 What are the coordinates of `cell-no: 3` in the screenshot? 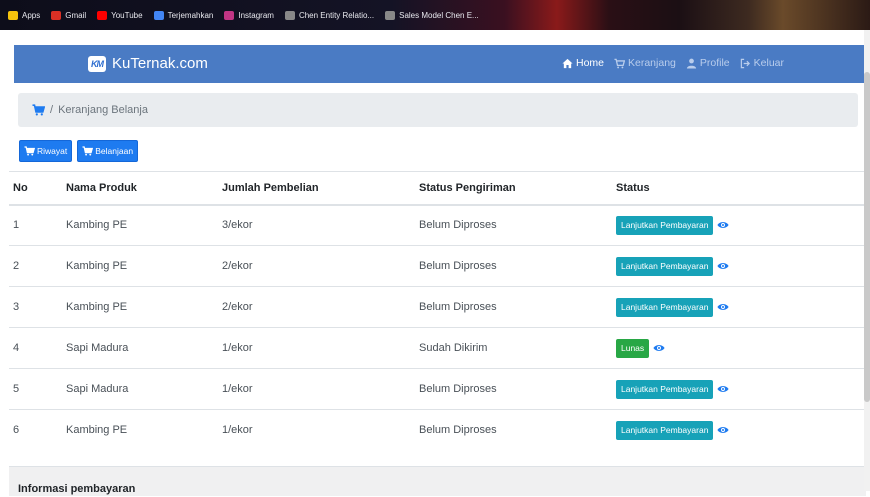 It's located at (37, 307).